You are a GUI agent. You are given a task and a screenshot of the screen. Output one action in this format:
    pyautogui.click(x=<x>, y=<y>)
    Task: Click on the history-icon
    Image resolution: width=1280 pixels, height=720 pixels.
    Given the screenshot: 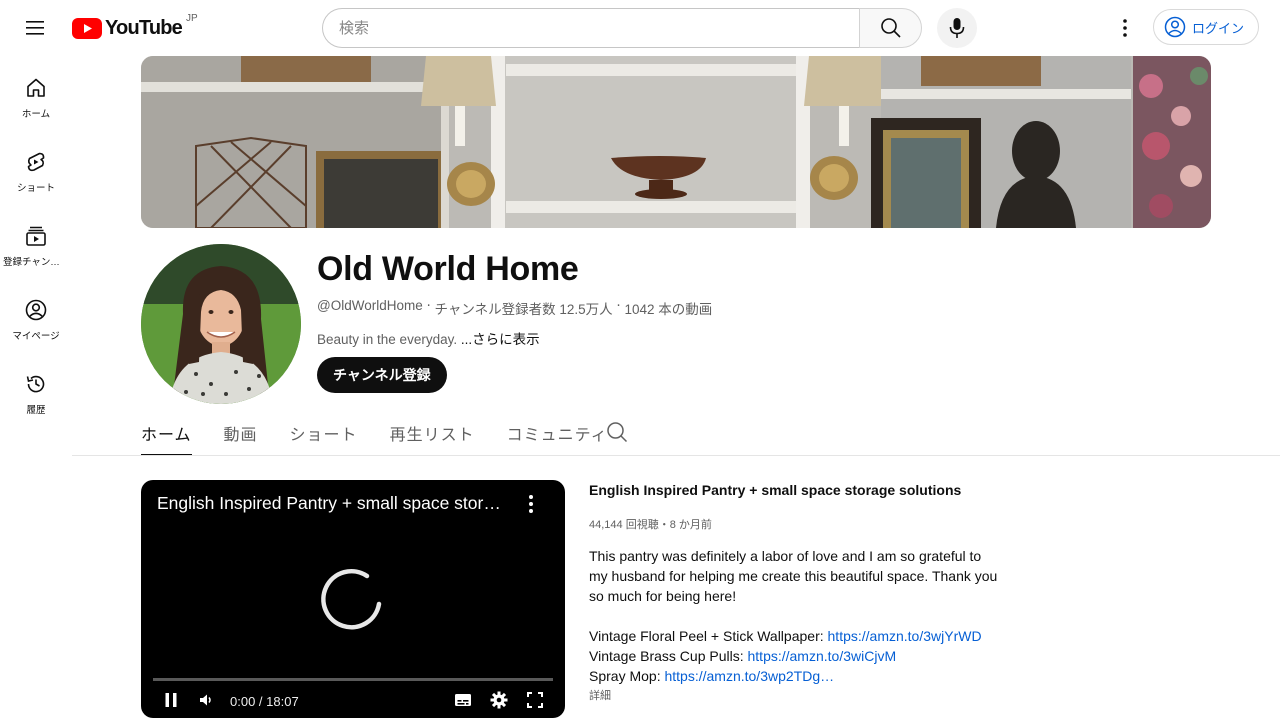 What is the action you would take?
    pyautogui.click(x=35, y=384)
    